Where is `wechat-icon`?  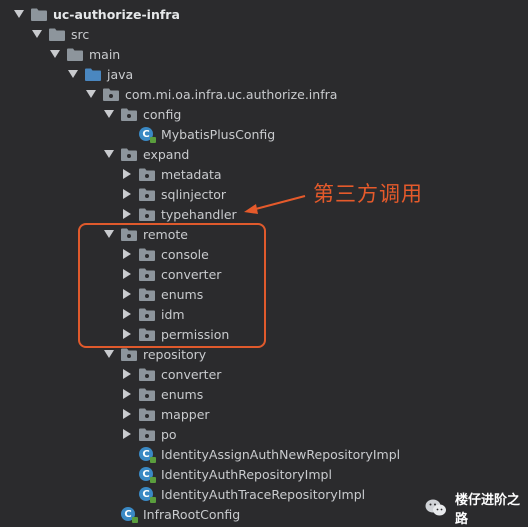
wechat-icon is located at coordinates (436, 508).